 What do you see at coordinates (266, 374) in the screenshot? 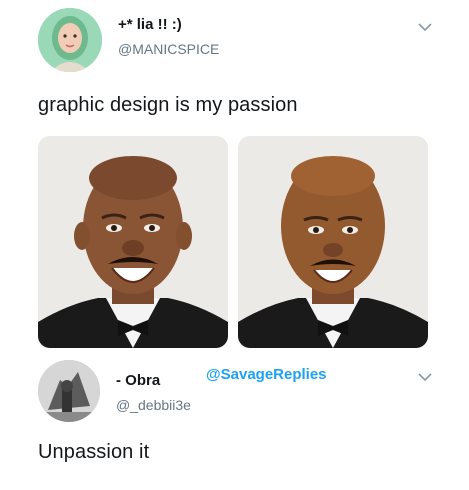
I see `mention-link: @SavageReplies` at bounding box center [266, 374].